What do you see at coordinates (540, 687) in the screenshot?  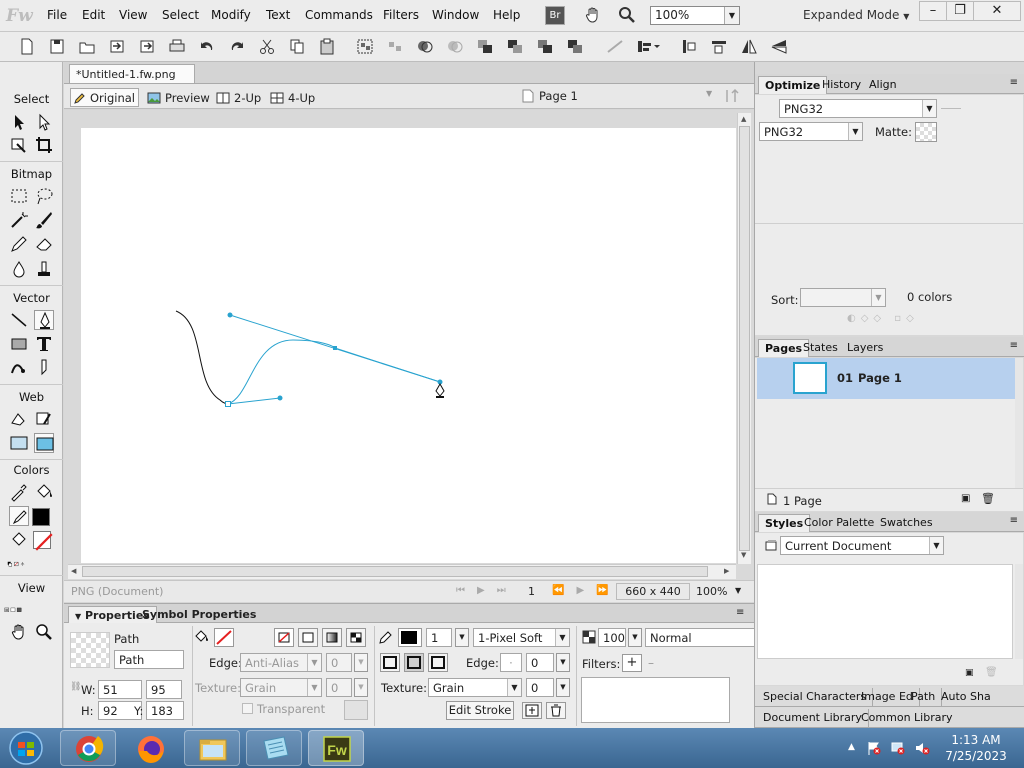 I see `stroke-texture-amount: 0` at bounding box center [540, 687].